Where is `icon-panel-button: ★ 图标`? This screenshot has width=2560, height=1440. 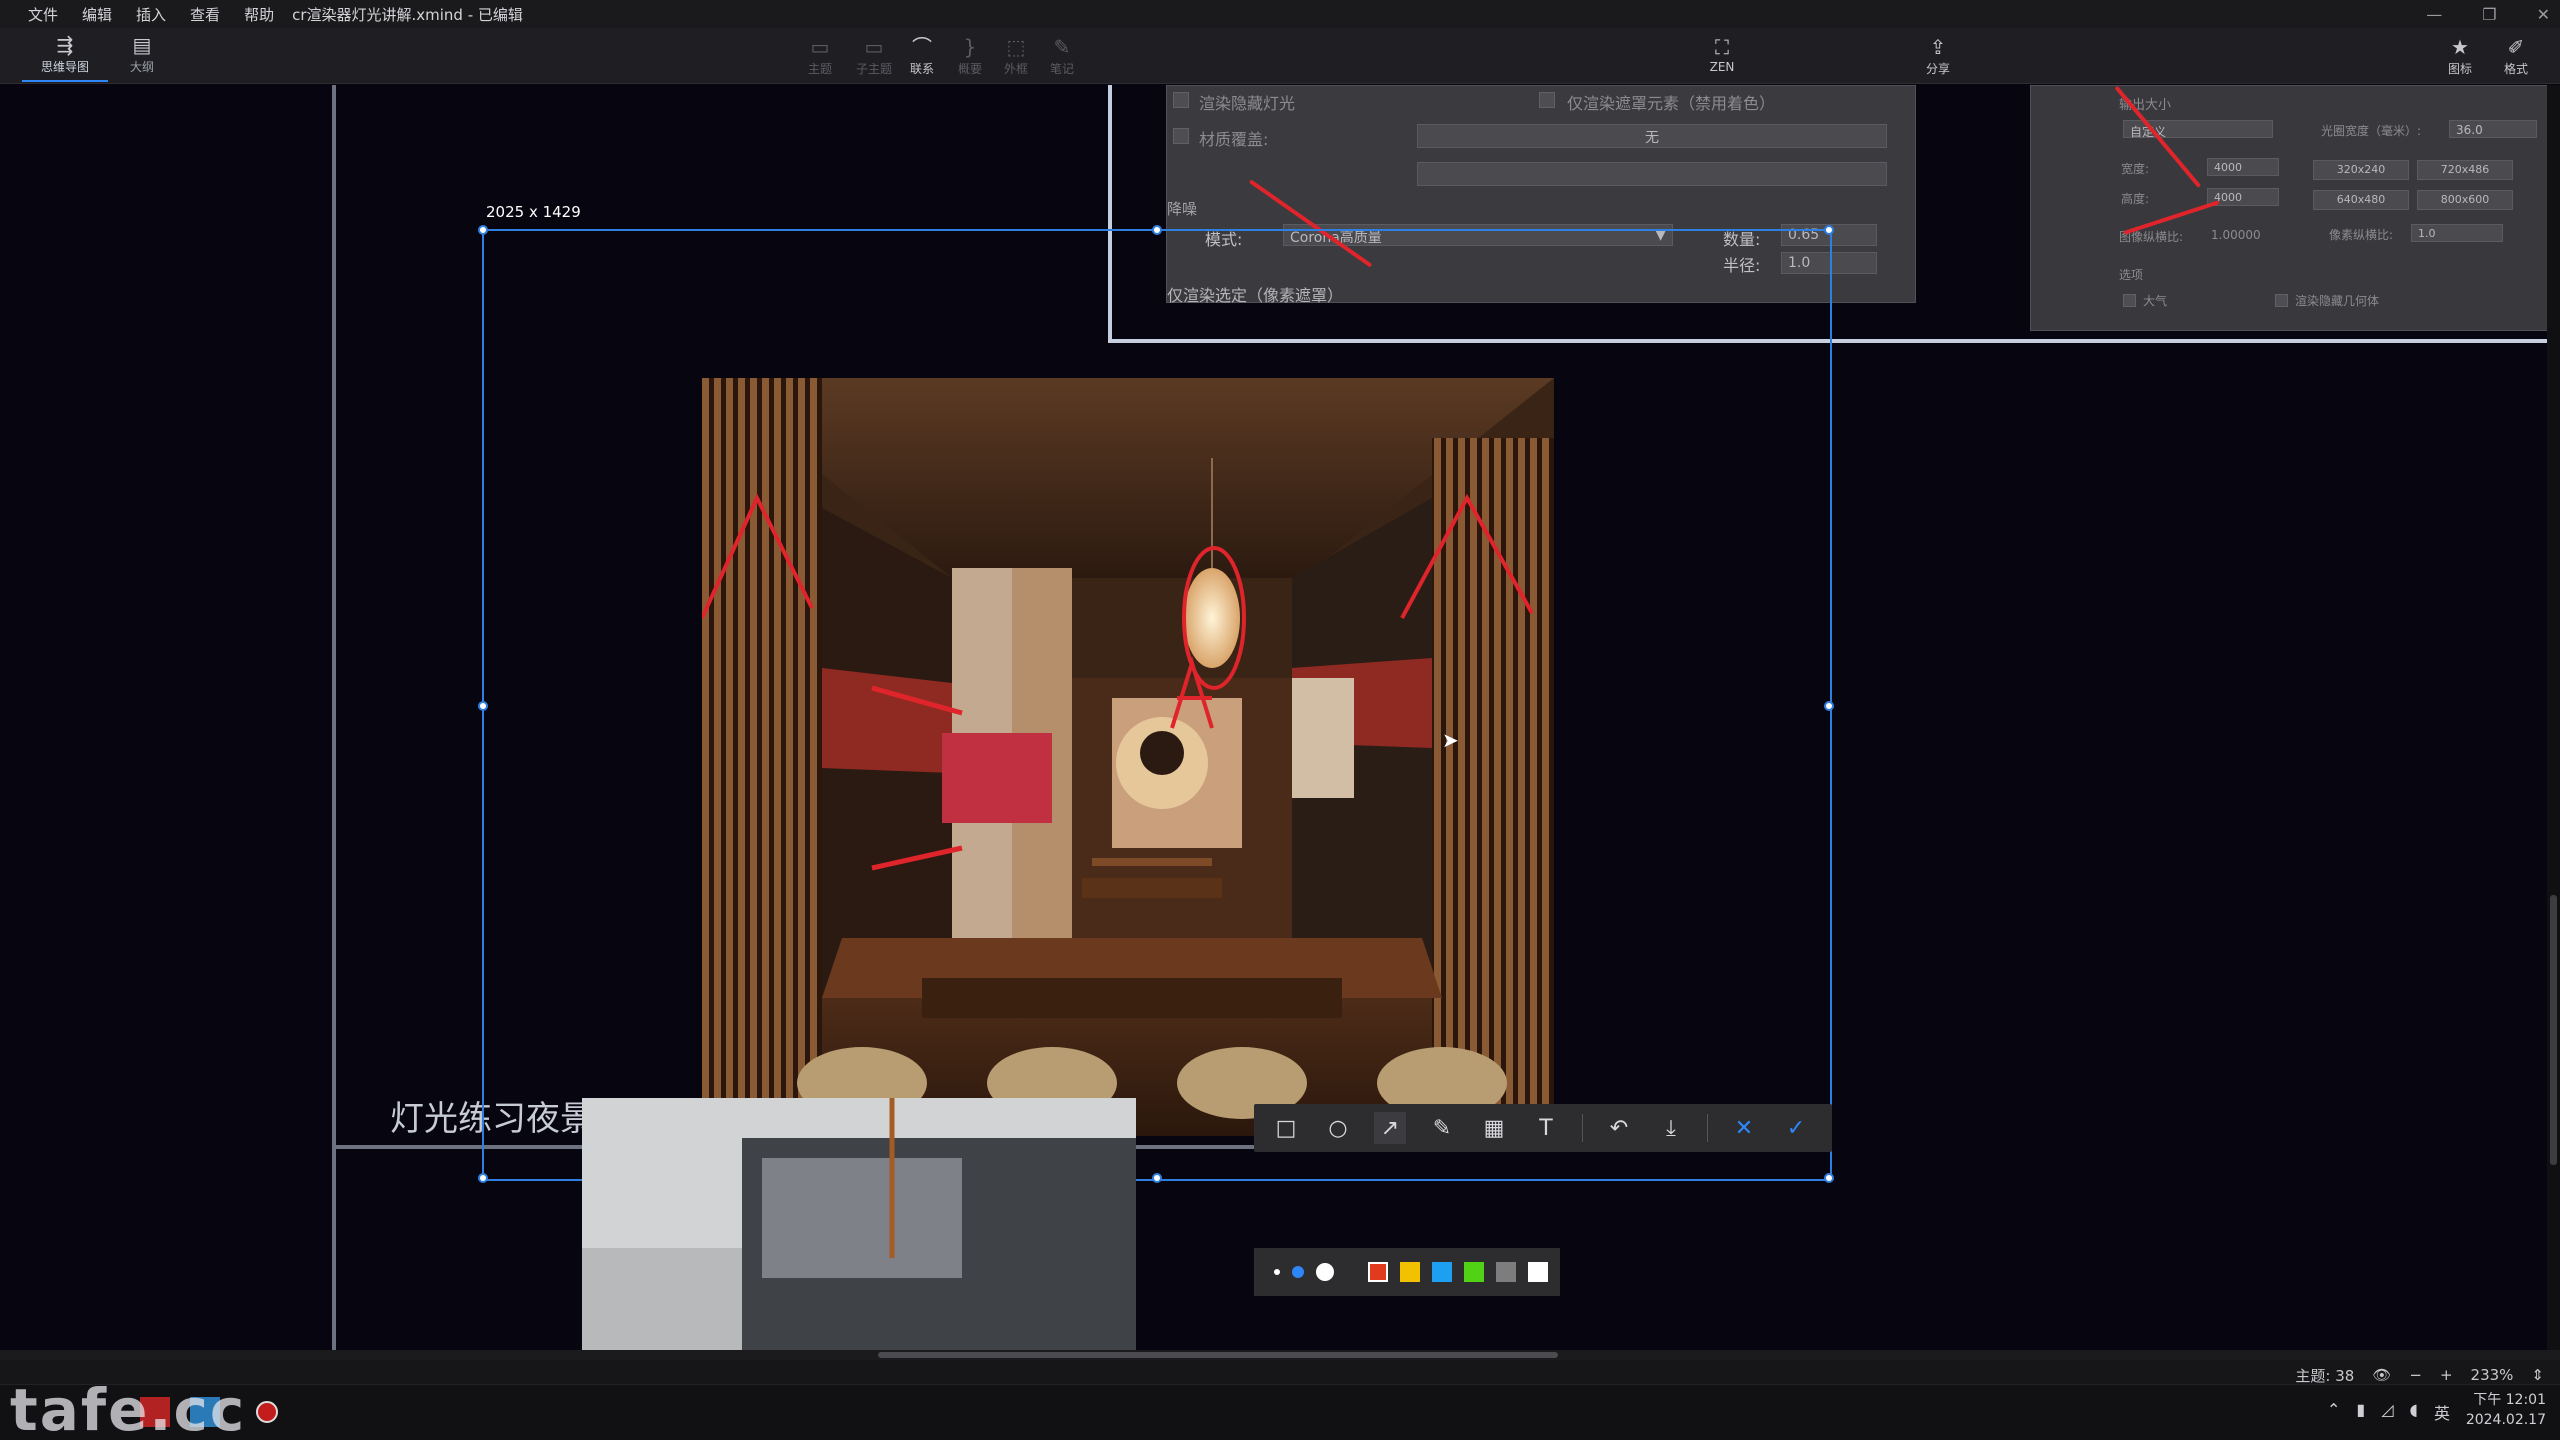 icon-panel-button: ★ 图标 is located at coordinates (2460, 55).